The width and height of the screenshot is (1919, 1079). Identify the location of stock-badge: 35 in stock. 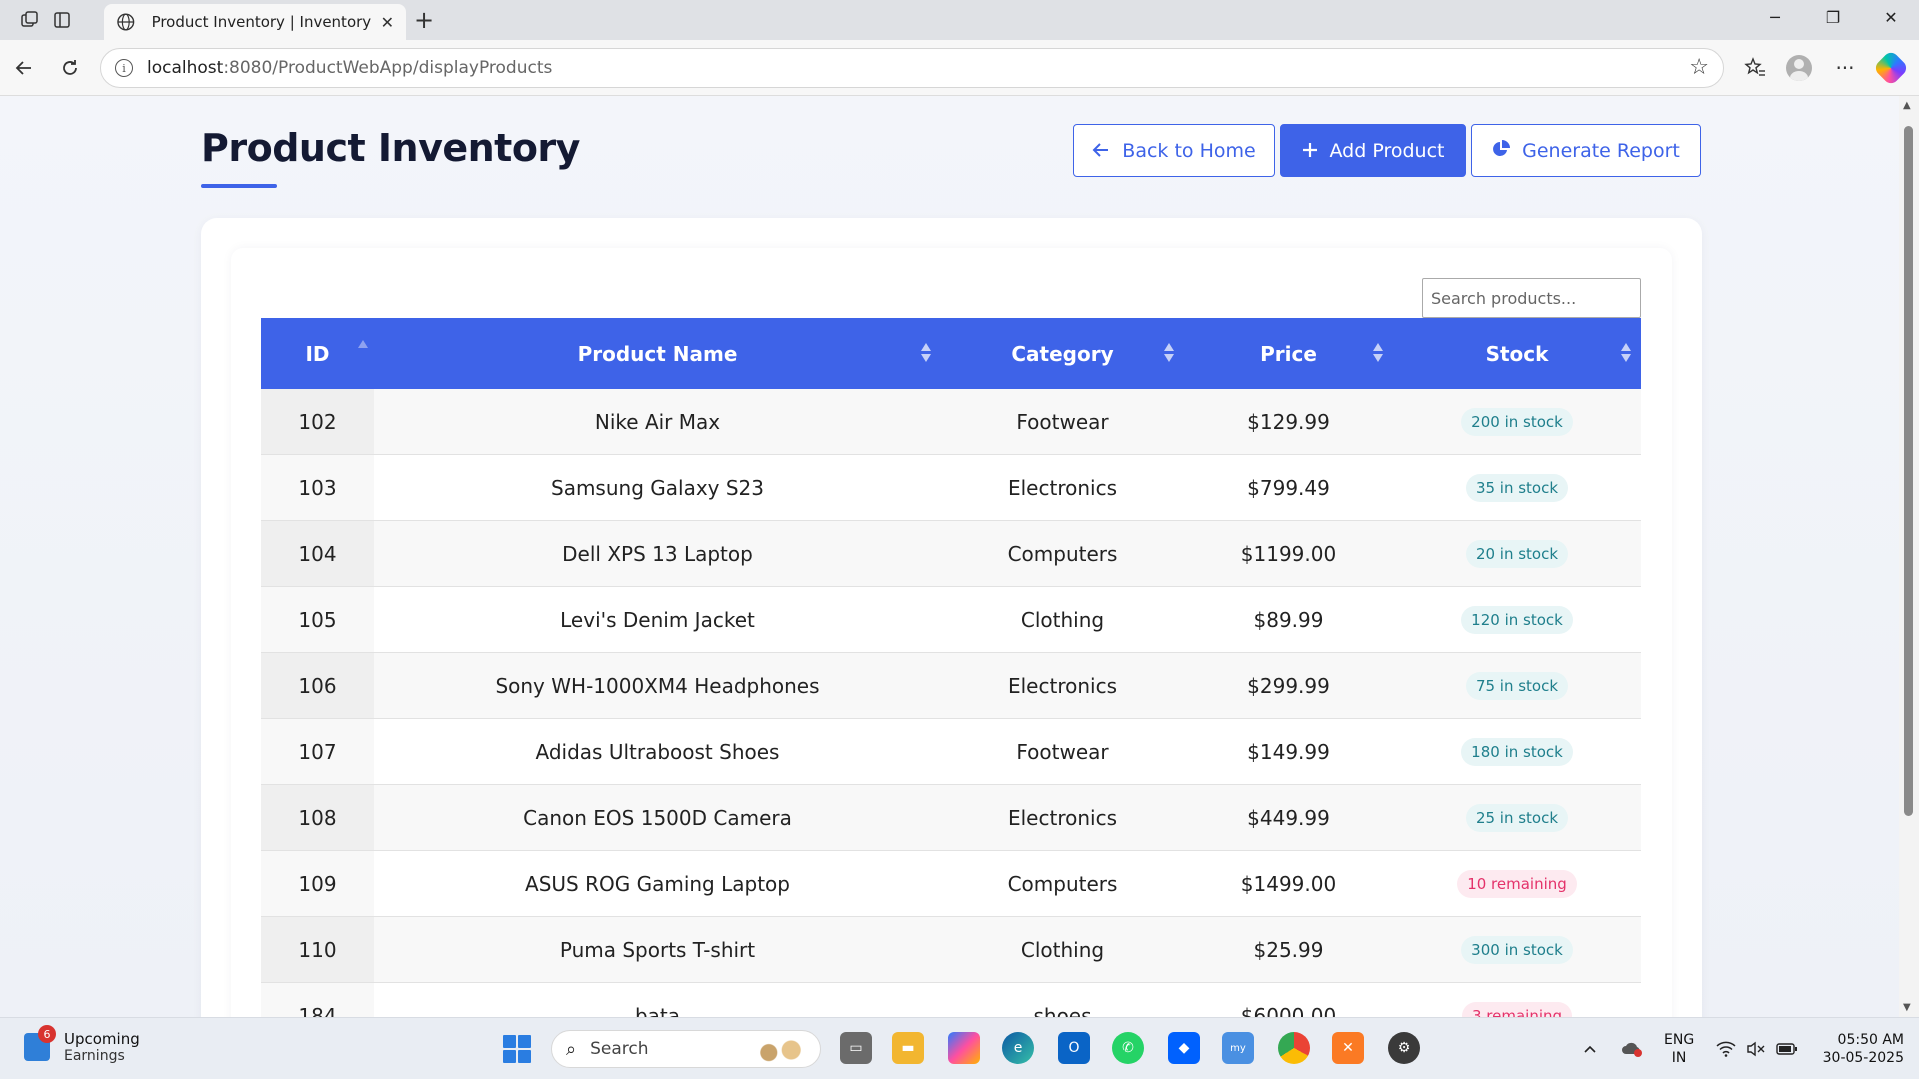
(1517, 487).